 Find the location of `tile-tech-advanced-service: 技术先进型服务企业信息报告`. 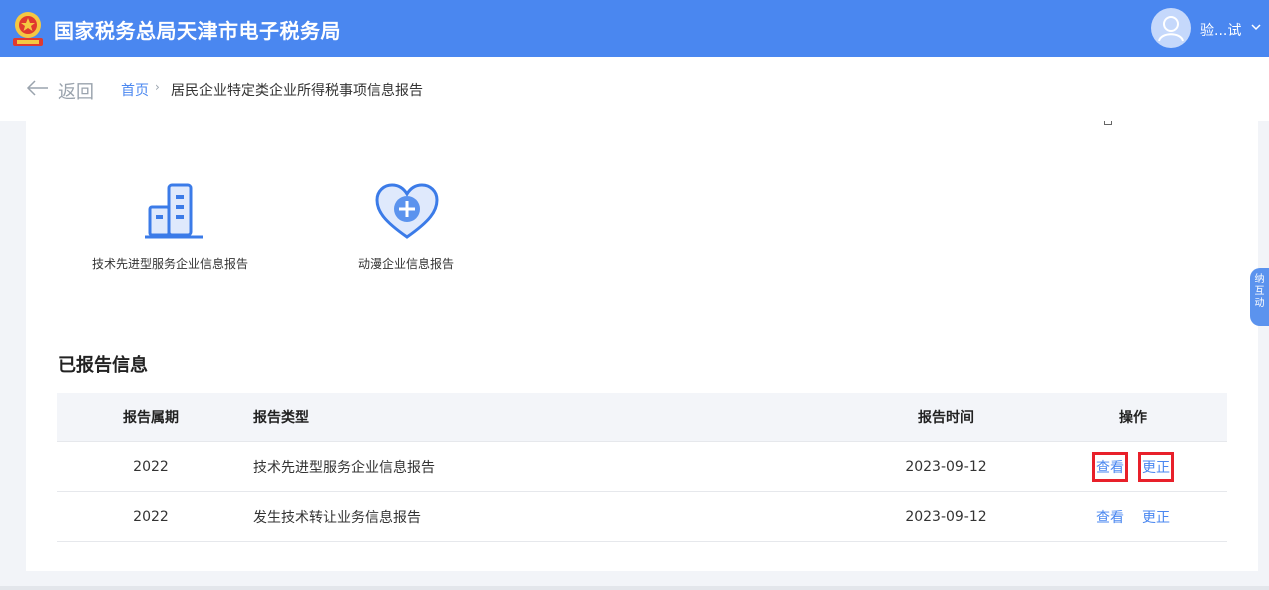

tile-tech-advanced-service: 技术先进型服务企业信息报告 is located at coordinates (171, 201).